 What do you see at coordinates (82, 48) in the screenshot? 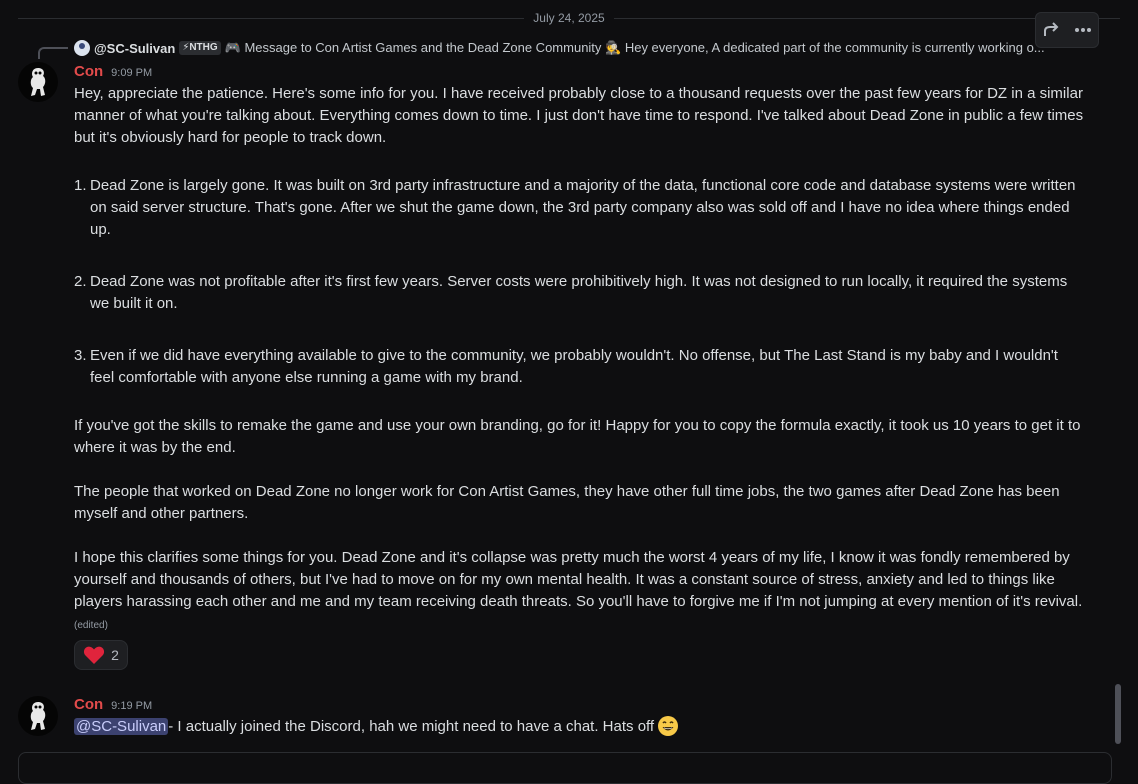
I see `reply-avatar` at bounding box center [82, 48].